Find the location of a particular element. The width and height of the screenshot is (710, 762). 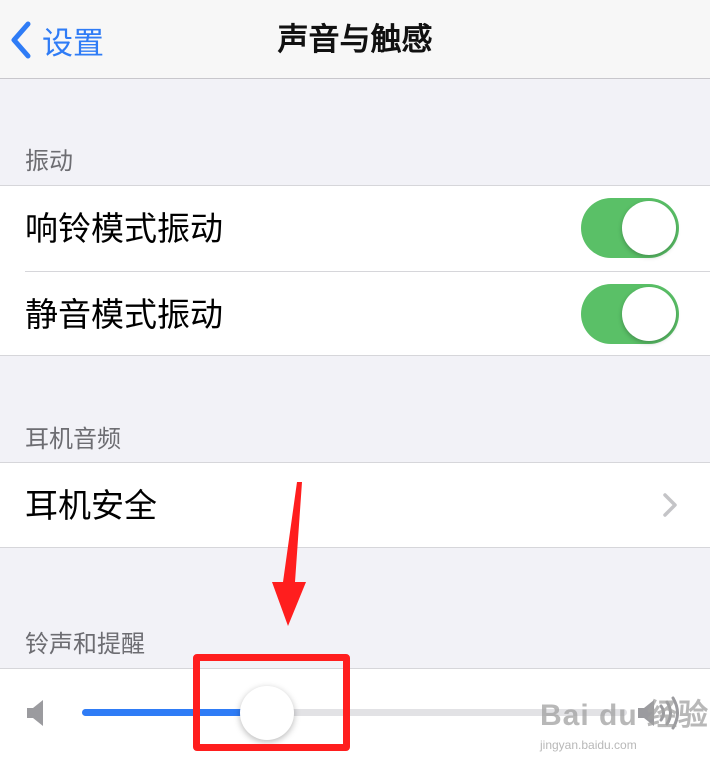

ring-vibration-row: 响铃模式振动 is located at coordinates (355, 228).